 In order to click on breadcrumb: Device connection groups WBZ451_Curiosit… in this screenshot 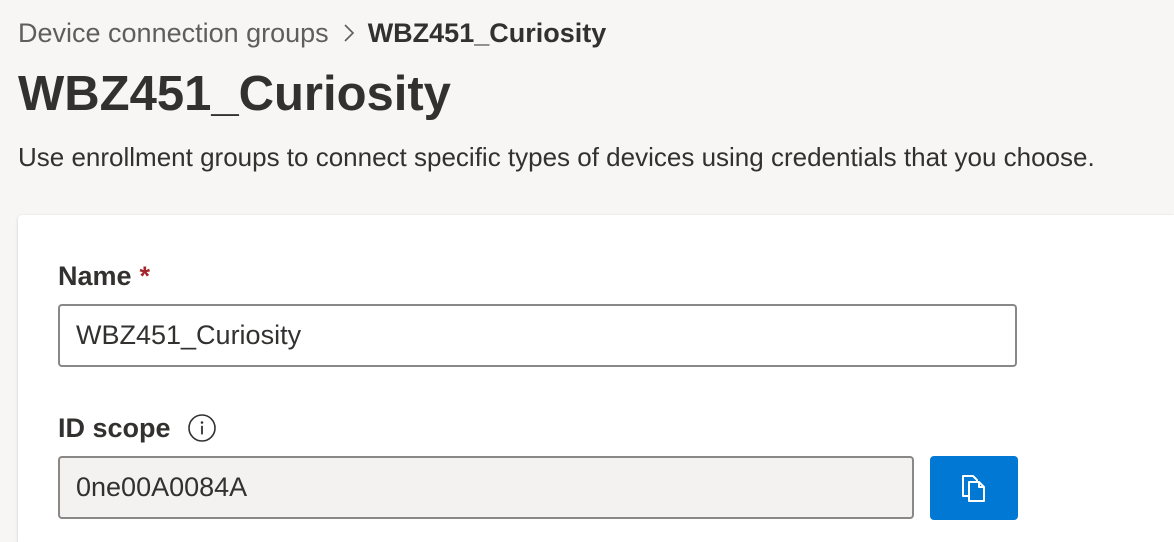, I will do `click(312, 33)`.